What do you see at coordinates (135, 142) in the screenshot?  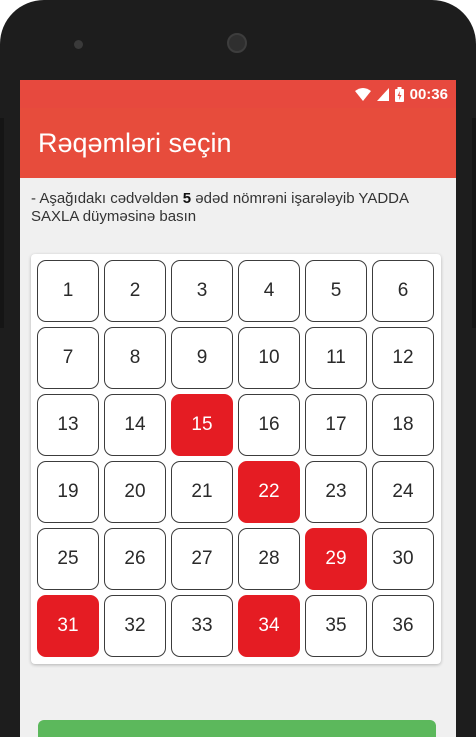 I see `page-title: Rəqəmləri seçin` at bounding box center [135, 142].